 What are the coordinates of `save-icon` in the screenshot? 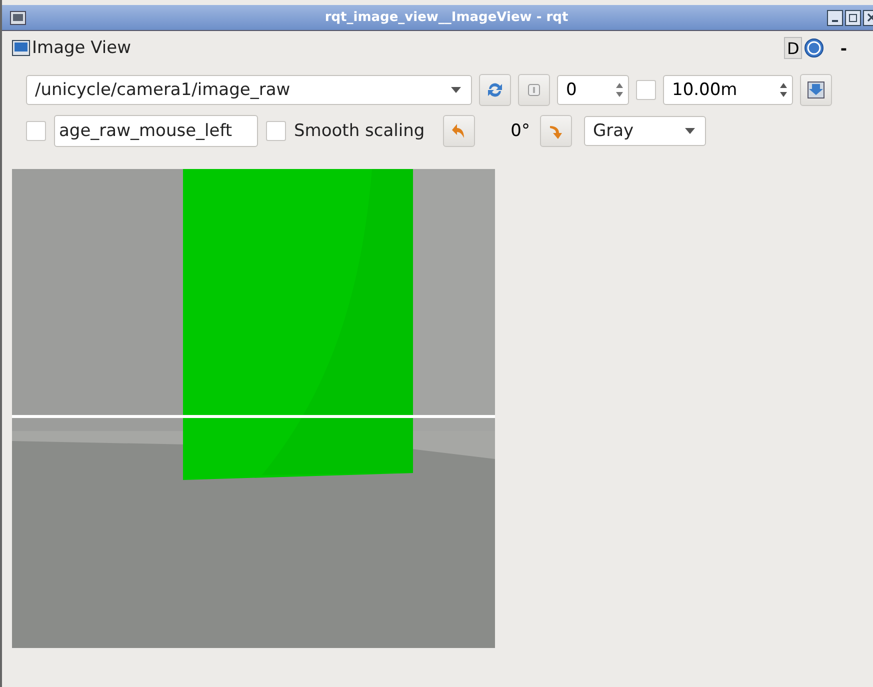 It's located at (816, 90).